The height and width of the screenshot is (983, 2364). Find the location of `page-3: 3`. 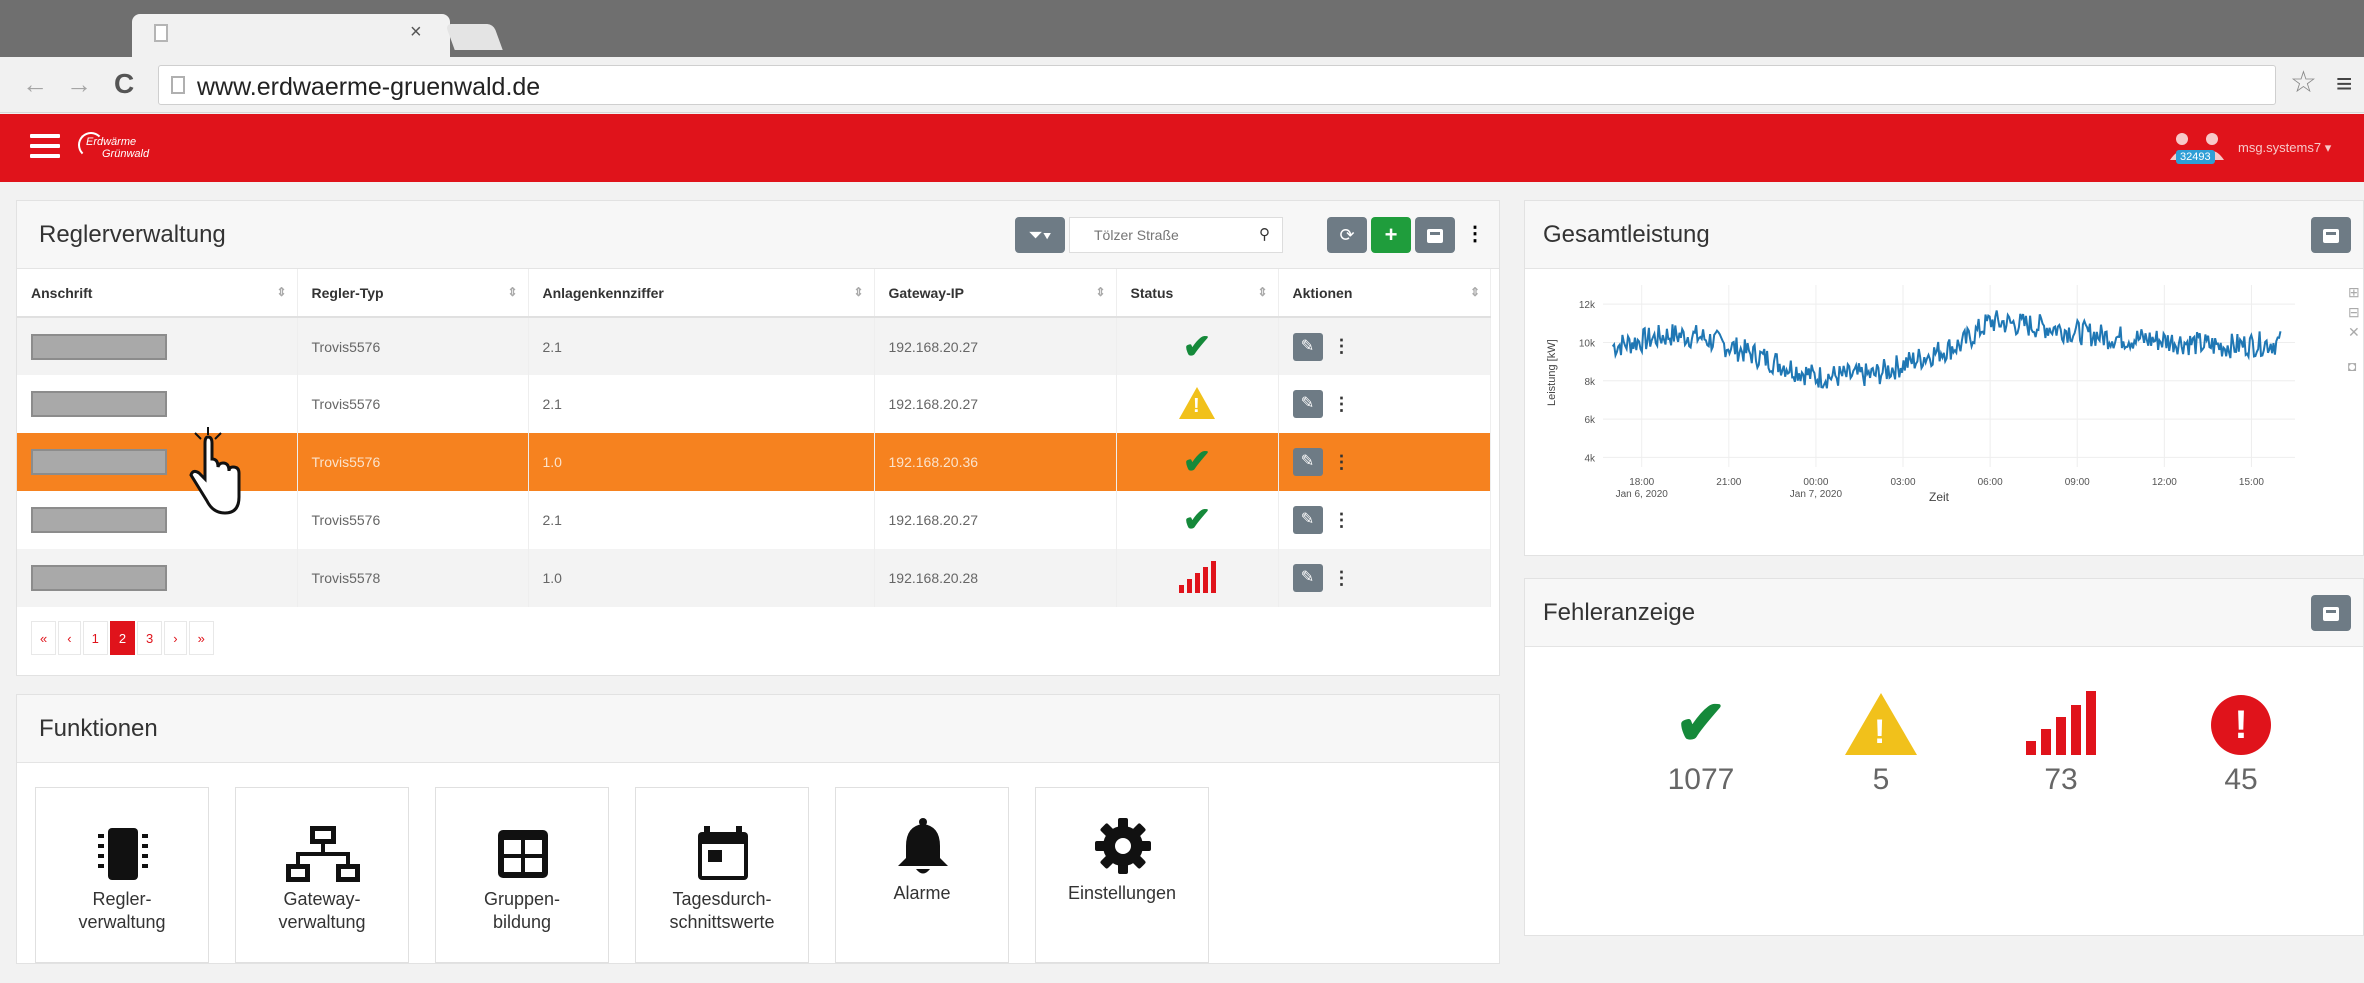

page-3: 3 is located at coordinates (150, 638).